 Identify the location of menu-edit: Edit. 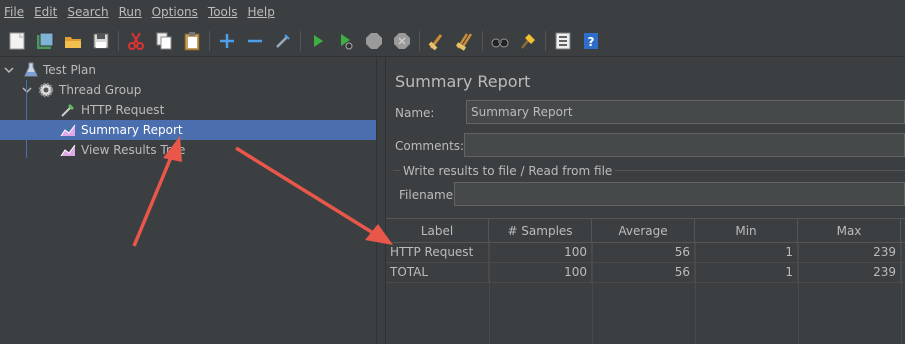
(48, 12).